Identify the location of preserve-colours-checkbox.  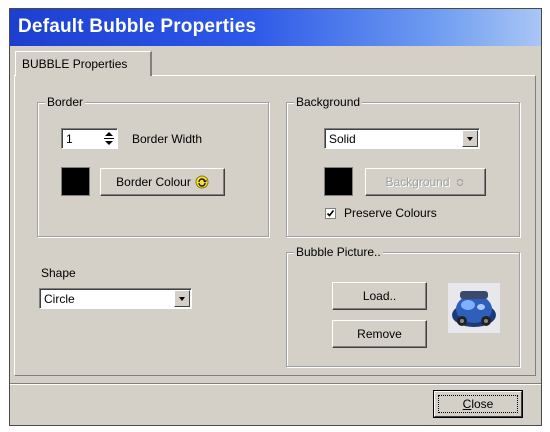
(330, 213).